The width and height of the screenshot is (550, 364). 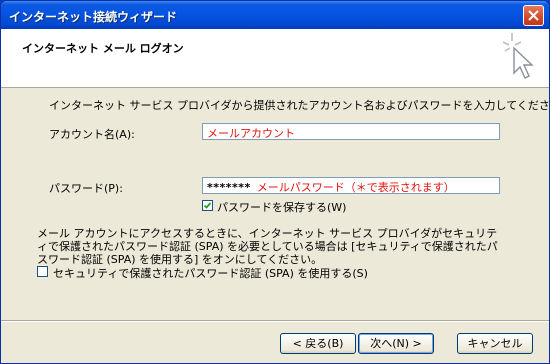 I want to click on remember-password-checkbox, so click(x=207, y=205).